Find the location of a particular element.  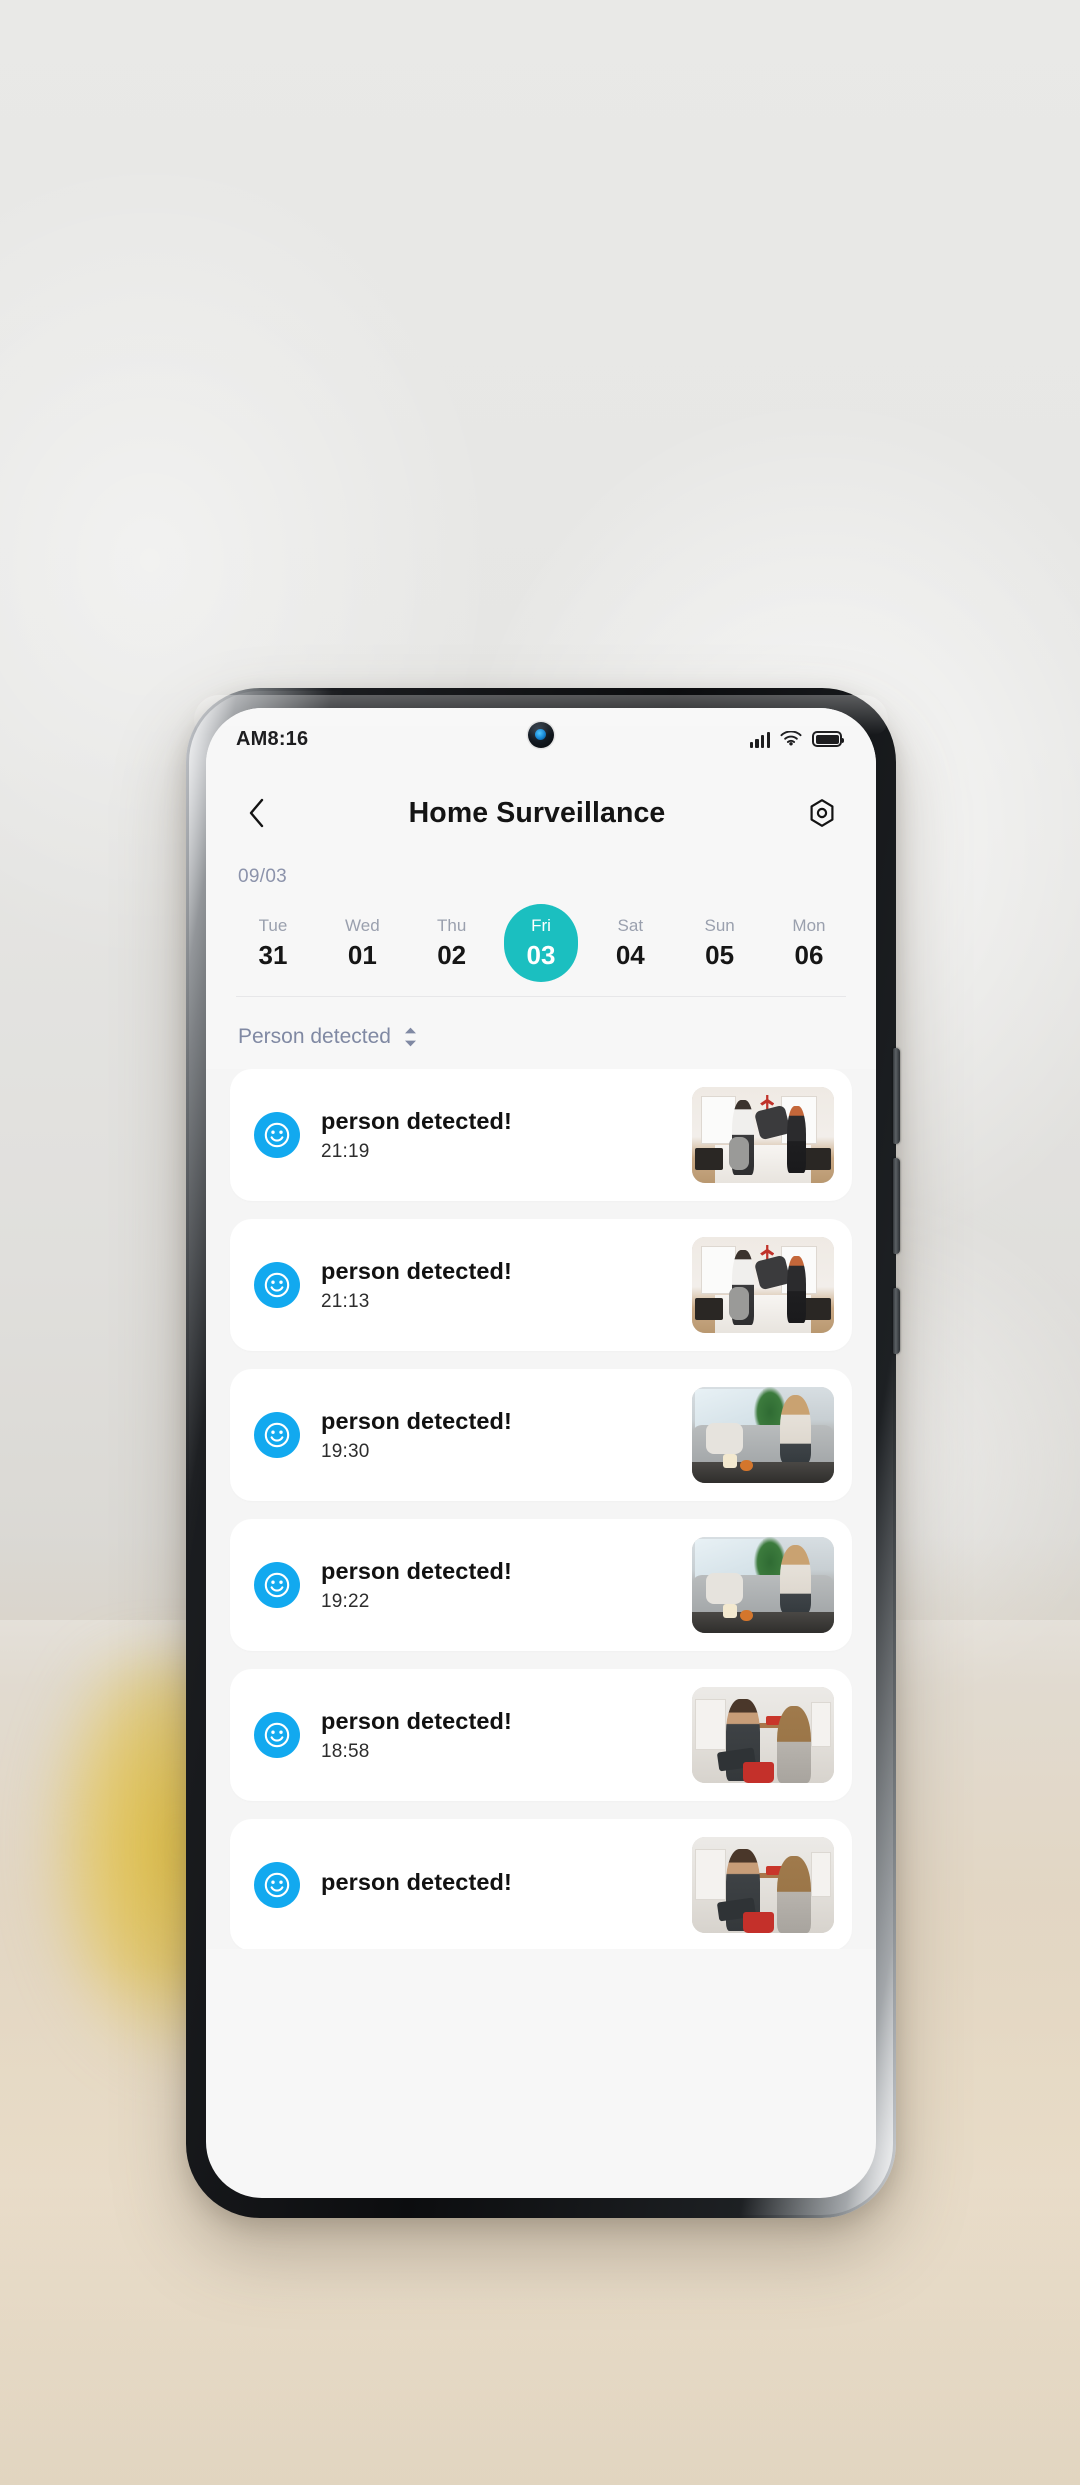

day-cell-thu-02: Thu 02 is located at coordinates (452, 943).